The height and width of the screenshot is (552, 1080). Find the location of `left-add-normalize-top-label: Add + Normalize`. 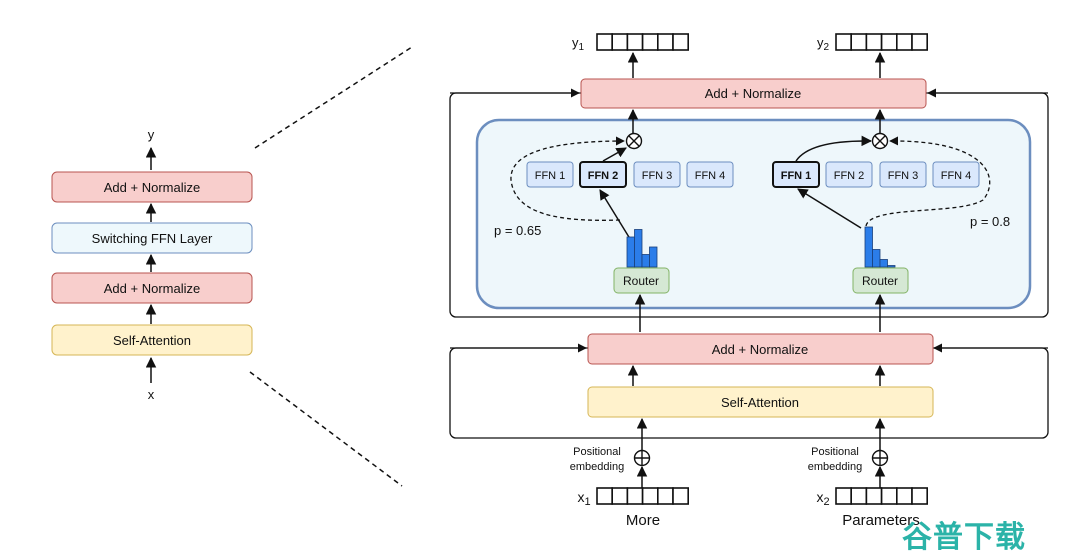

left-add-normalize-top-label: Add + Normalize is located at coordinates (152, 187).